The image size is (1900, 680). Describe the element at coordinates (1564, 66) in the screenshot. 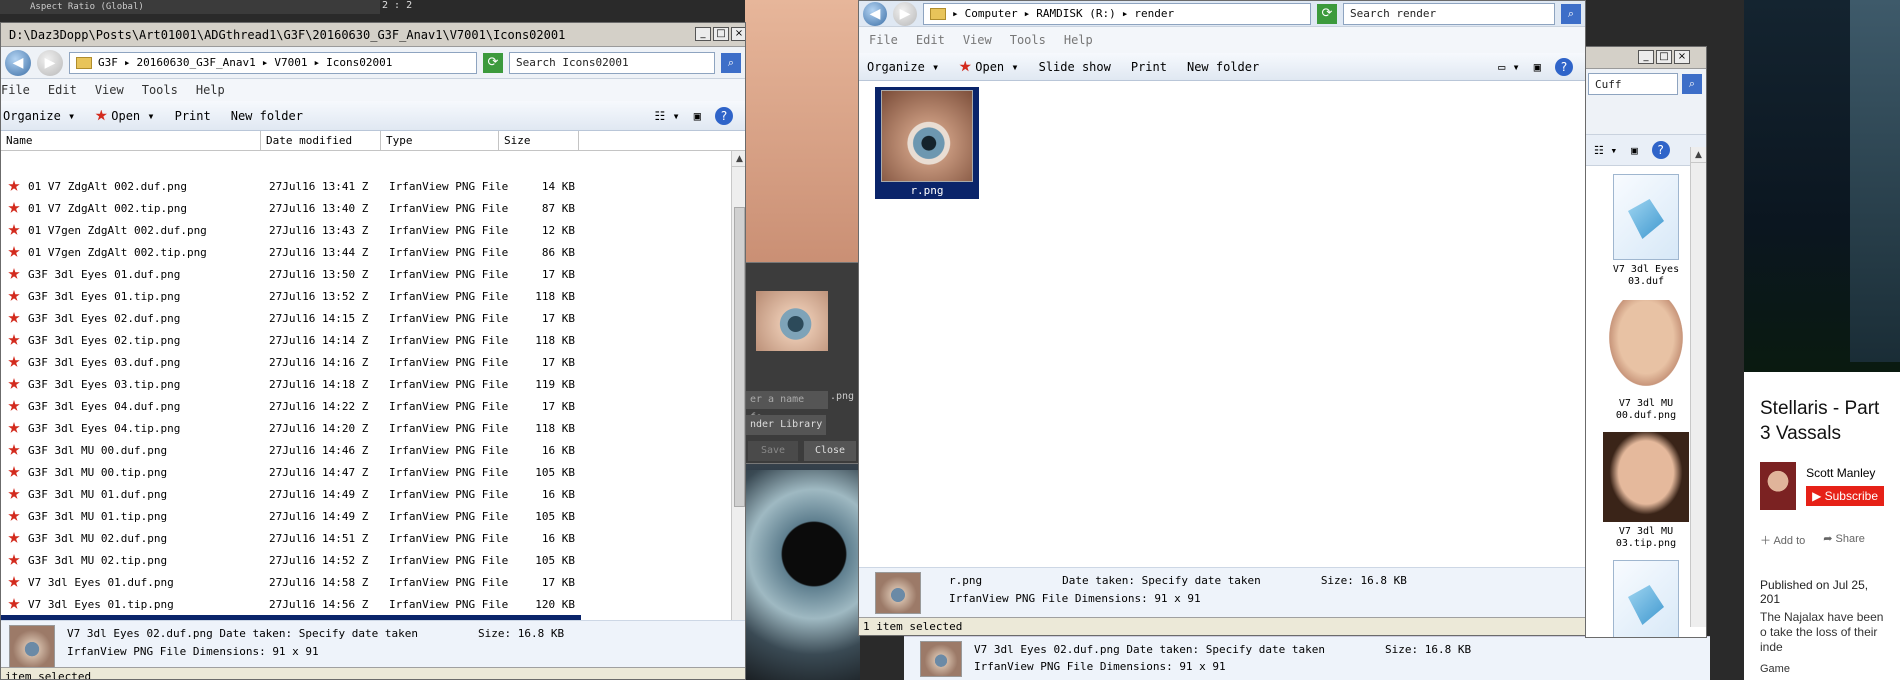

I see `right-help-icon: ?` at that location.